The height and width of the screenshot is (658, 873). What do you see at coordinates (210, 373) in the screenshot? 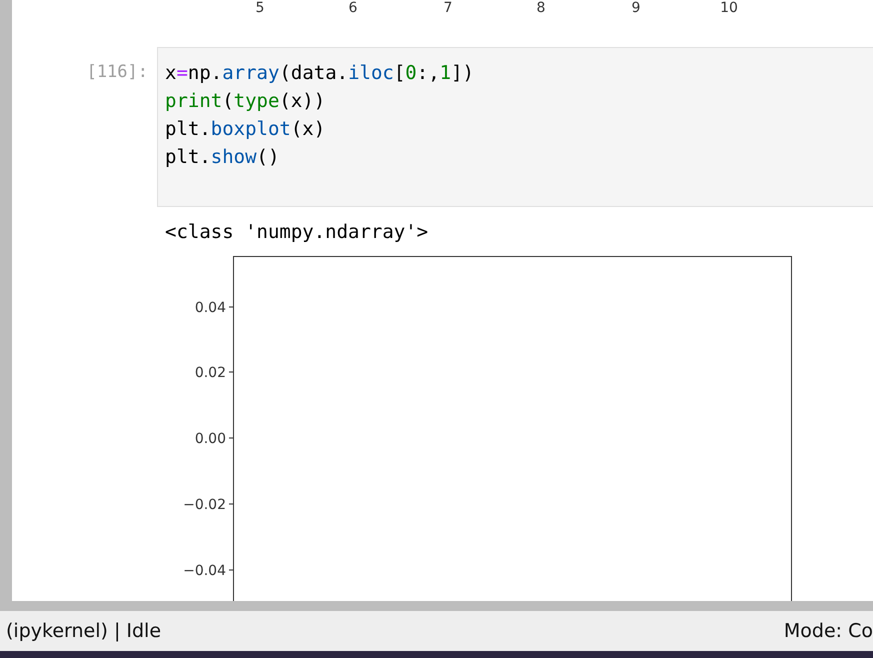
I see `axis-tick-label: 0.02` at bounding box center [210, 373].